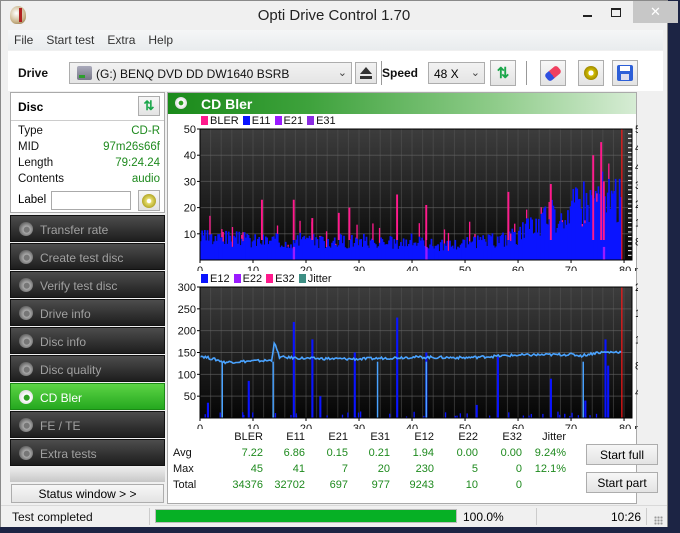 The image size is (680, 533). Describe the element at coordinates (87, 340) in the screenshot. I see `nav-disc-info: Disc info` at that location.